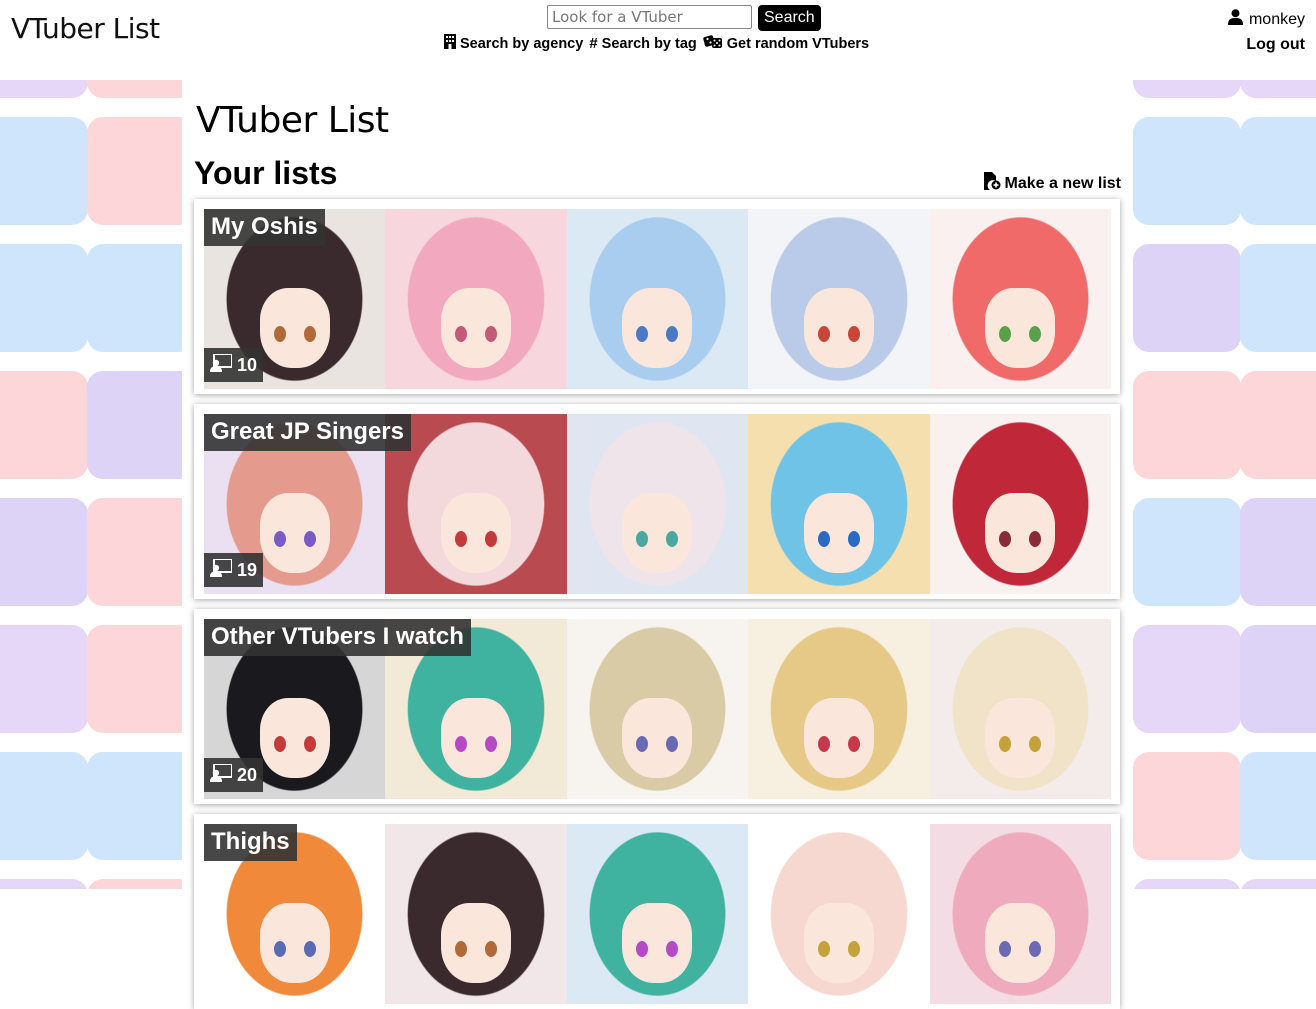  I want to click on list-count-badge: 19, so click(234, 570).